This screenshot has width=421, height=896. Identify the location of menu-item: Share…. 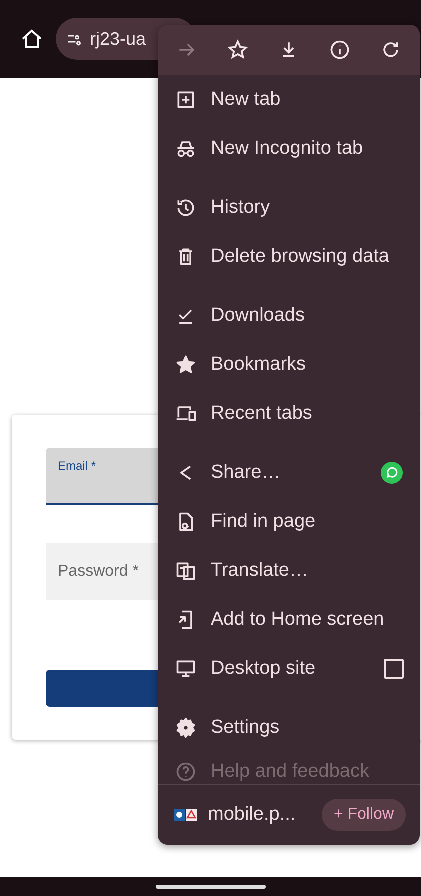
(289, 472).